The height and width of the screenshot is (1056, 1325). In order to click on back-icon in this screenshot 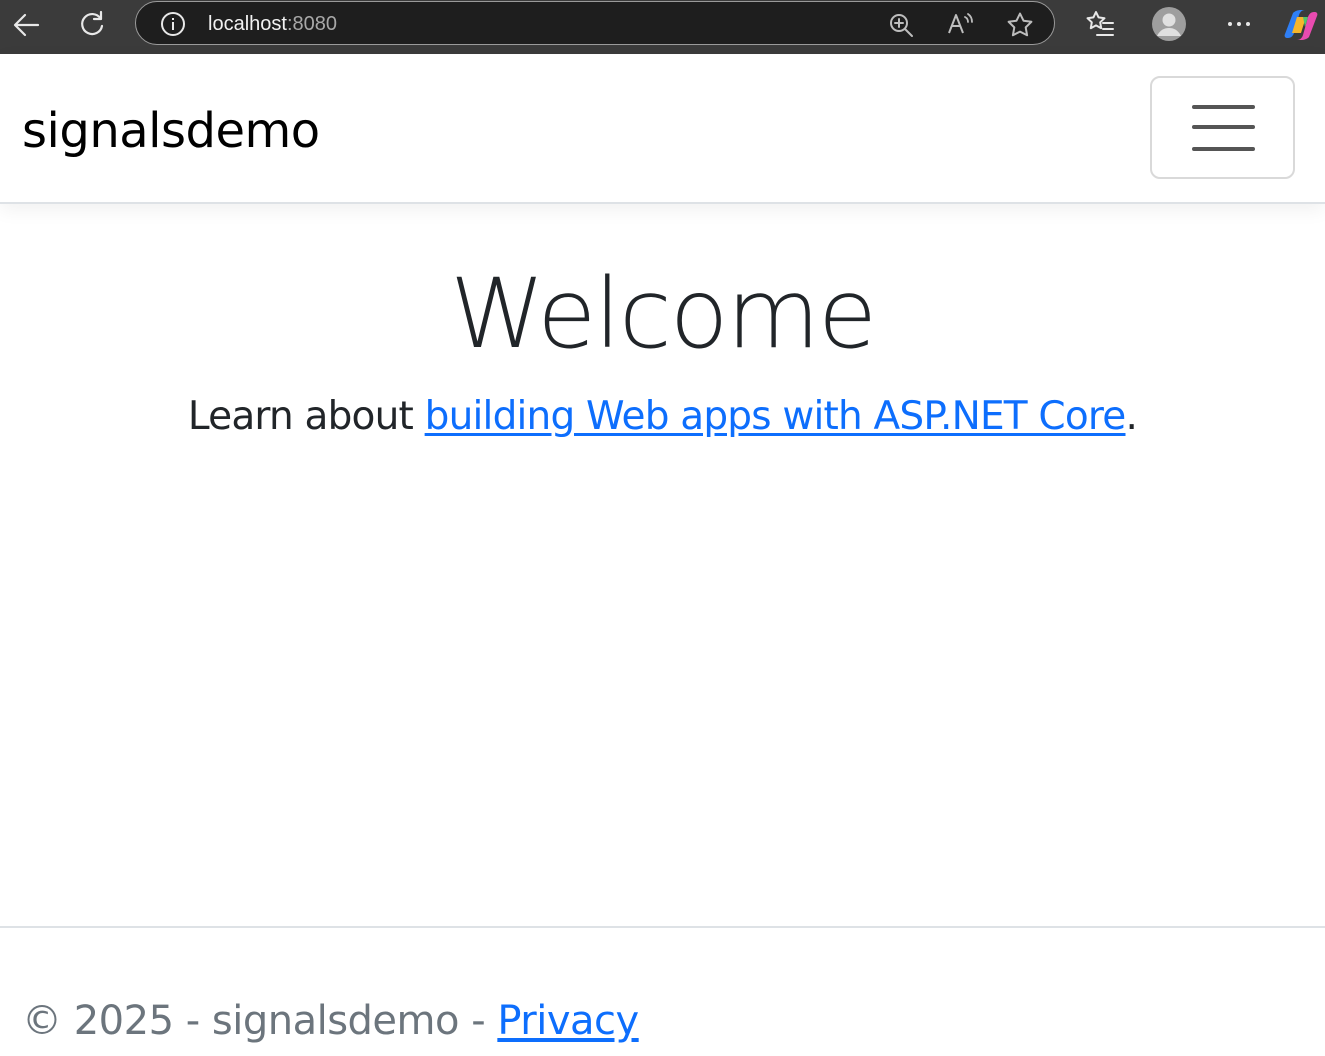, I will do `click(26, 25)`.